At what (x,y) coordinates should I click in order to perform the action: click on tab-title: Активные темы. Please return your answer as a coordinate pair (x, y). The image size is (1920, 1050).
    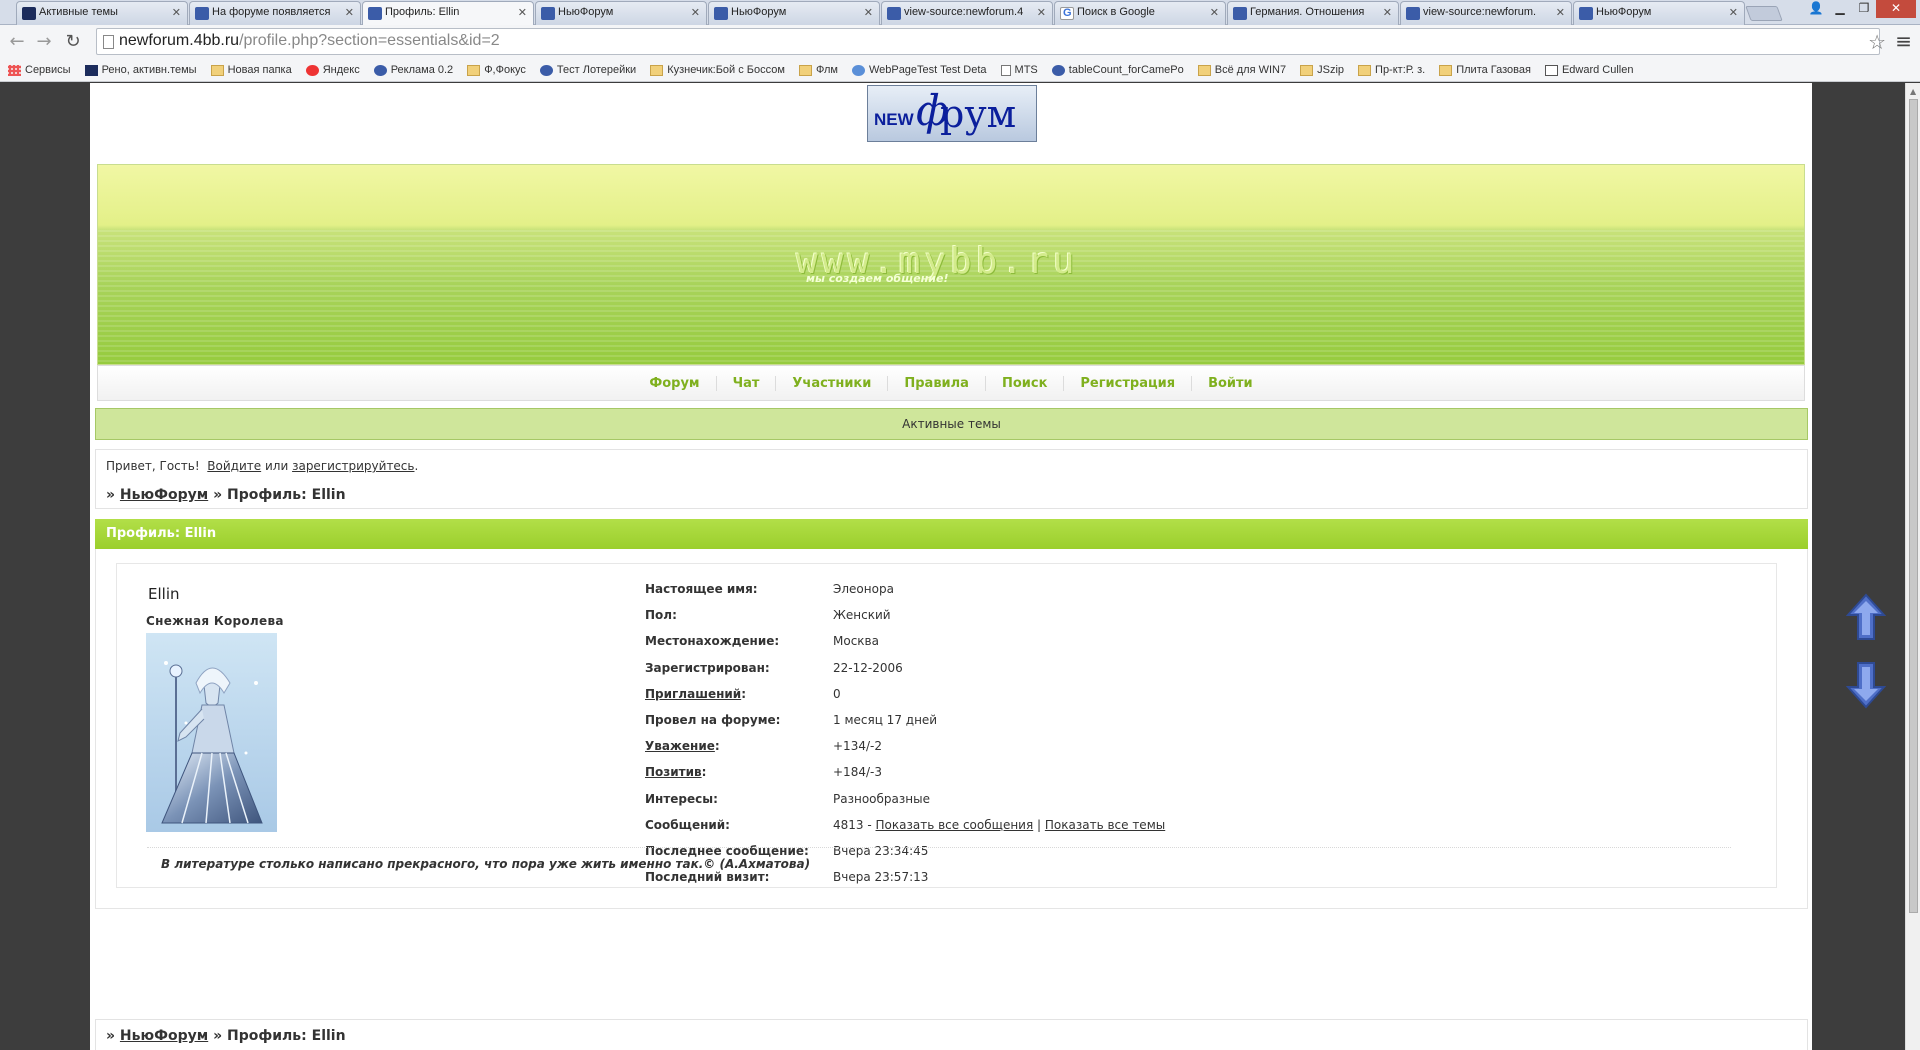
    Looking at the image, I should click on (78, 12).